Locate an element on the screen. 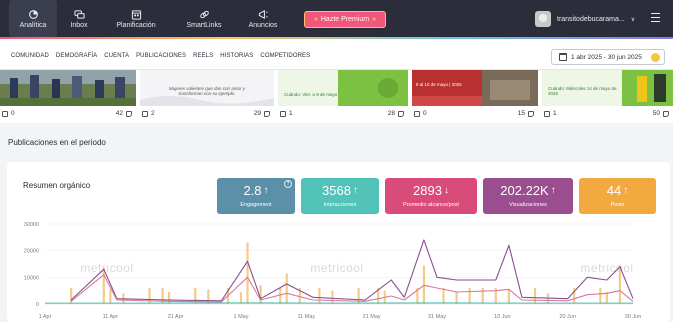 This screenshot has height=322, width=673. date-range-picker: 1 abr 2025 - 30 jun 2025 is located at coordinates (608, 57).